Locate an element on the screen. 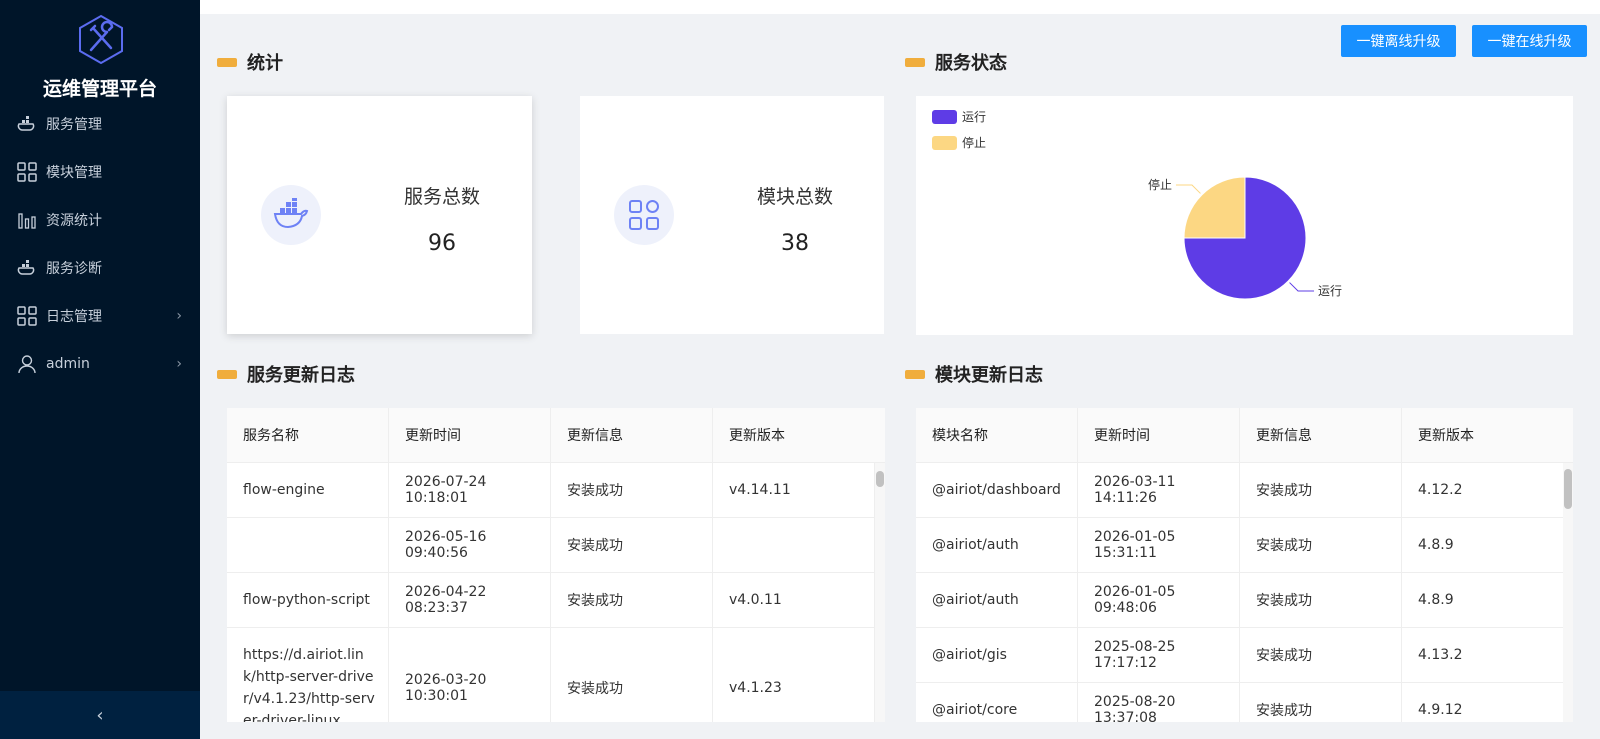  pie-slice-label-1: 停止 is located at coordinates (1160, 184).